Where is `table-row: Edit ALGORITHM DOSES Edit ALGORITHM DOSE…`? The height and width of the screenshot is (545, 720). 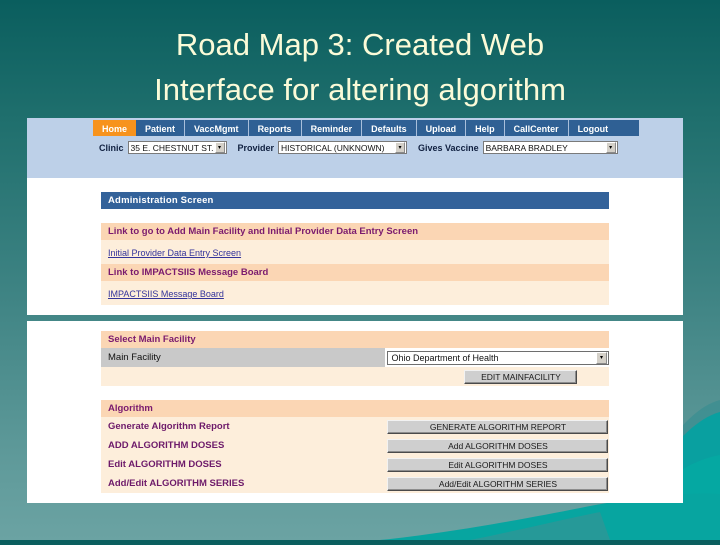
table-row: Edit ALGORITHM DOSES Edit ALGORITHM DOSE… is located at coordinates (355, 464).